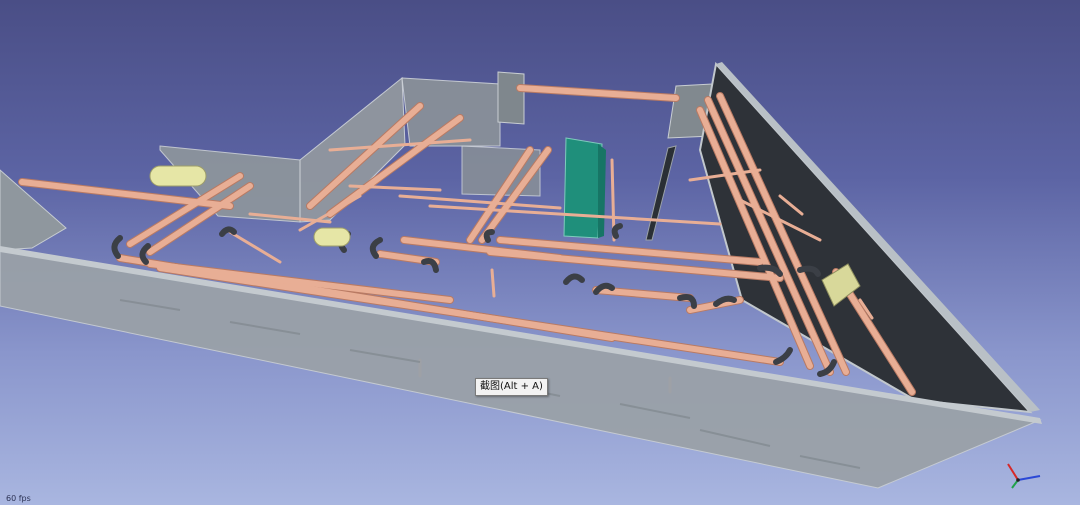  Describe the element at coordinates (511, 387) in the screenshot. I see `screenshot-tooltip: 截图(Alt + A)` at that location.